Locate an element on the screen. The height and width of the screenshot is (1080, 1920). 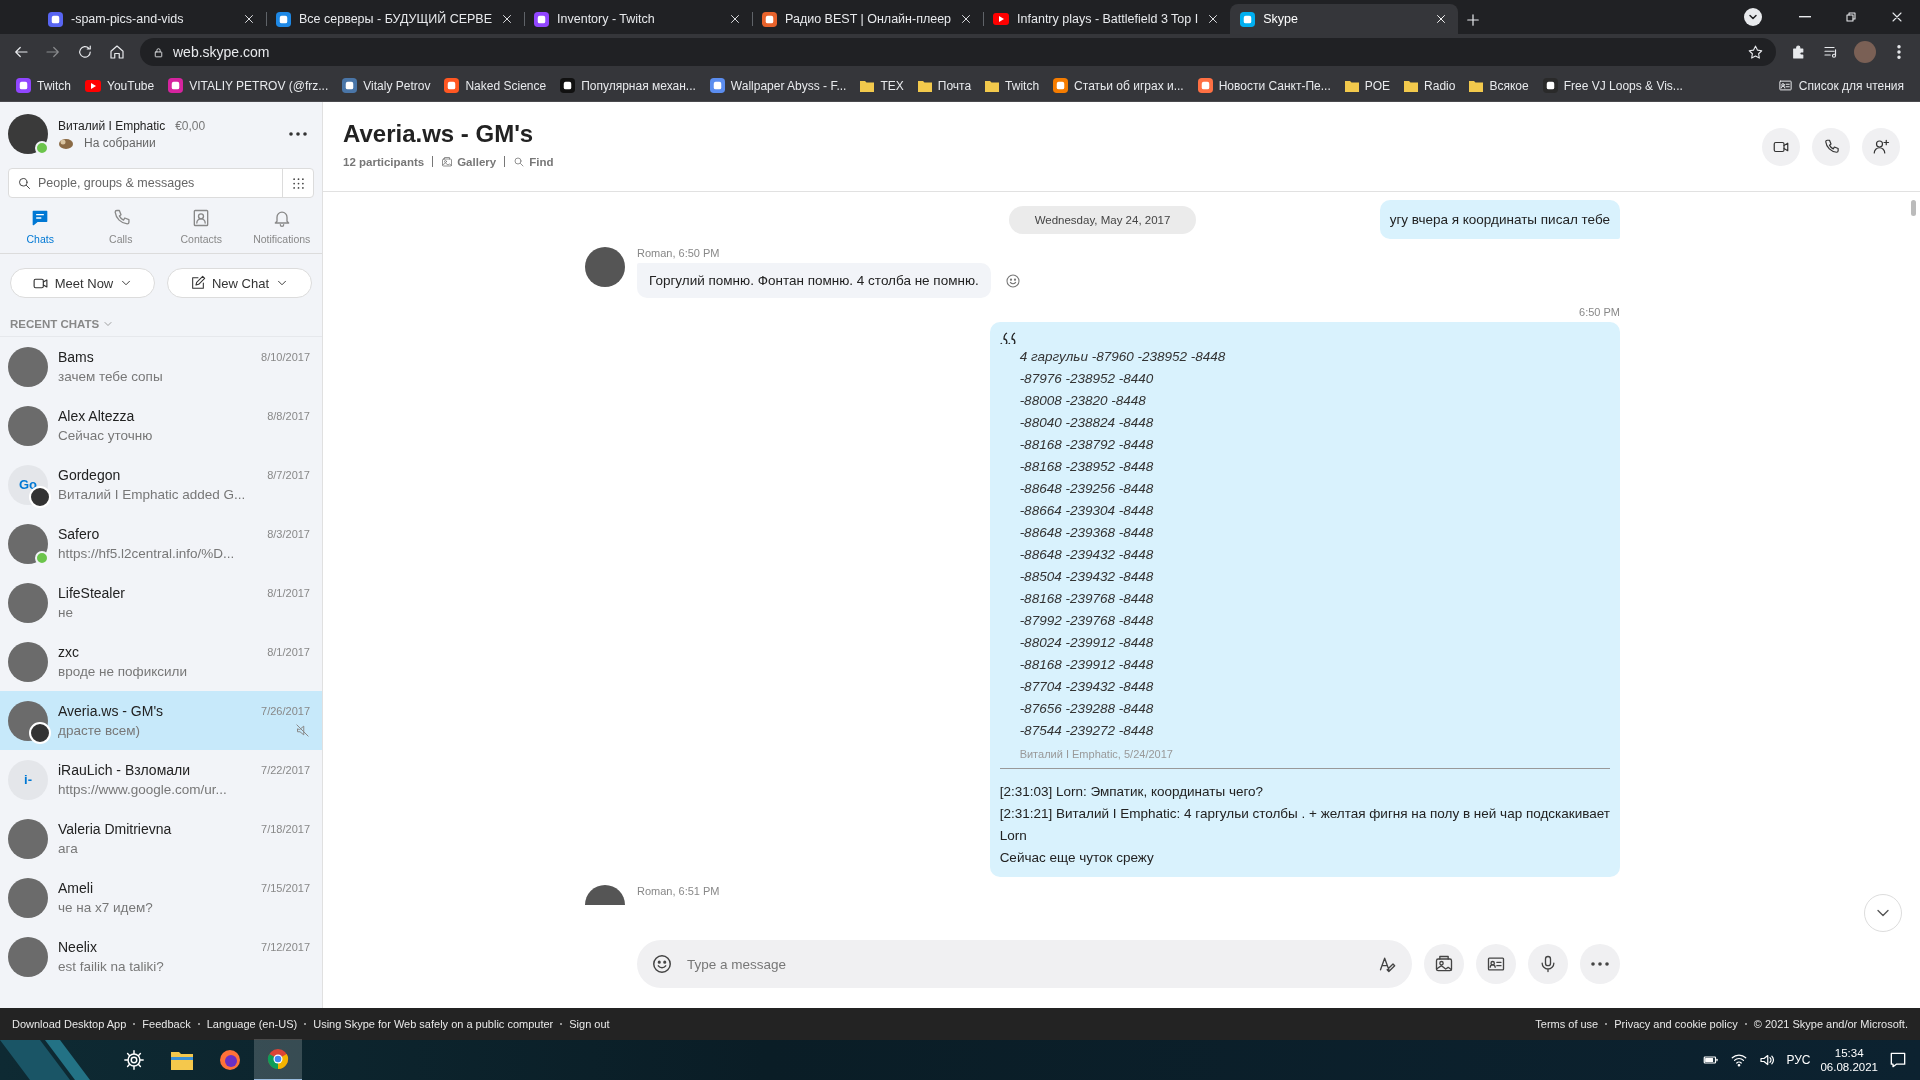
language-indicator: РУС is located at coordinates (1798, 1060).